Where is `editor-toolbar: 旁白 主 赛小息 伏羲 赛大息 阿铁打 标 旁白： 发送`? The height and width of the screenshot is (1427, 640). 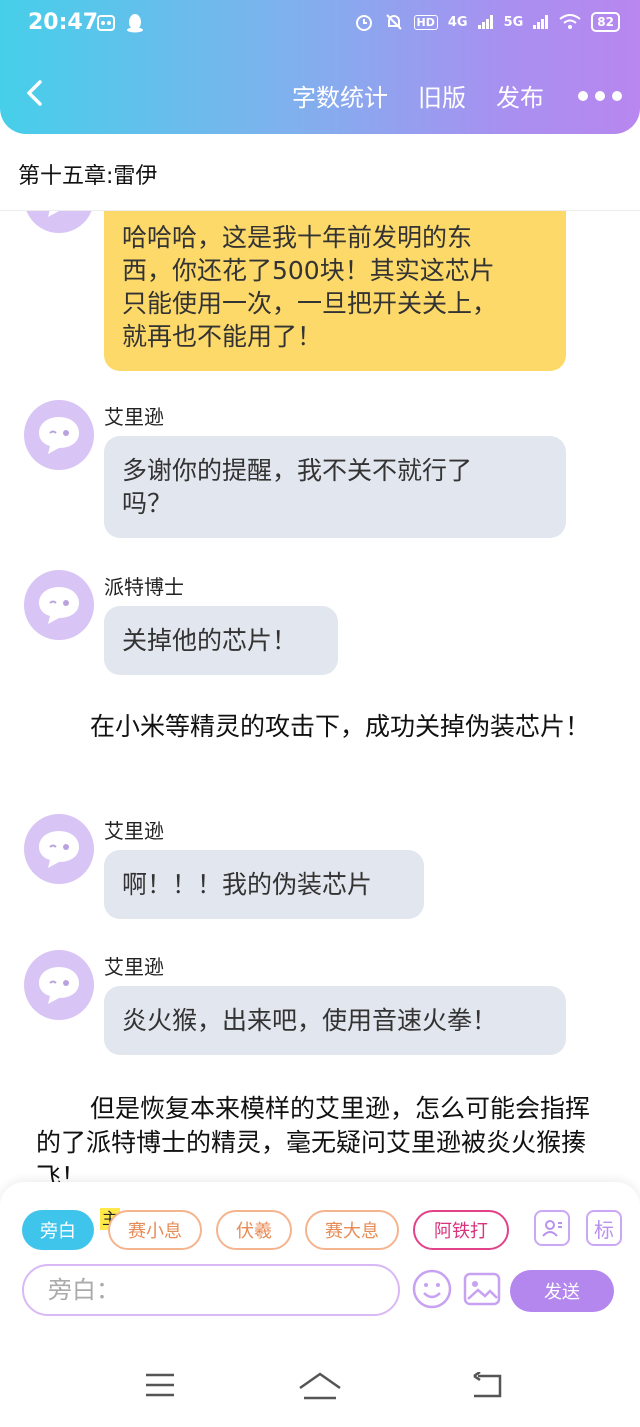 editor-toolbar: 旁白 主 赛小息 伏羲 赛大息 阿铁打 标 旁白： 发送 is located at coordinates (320, 1252).